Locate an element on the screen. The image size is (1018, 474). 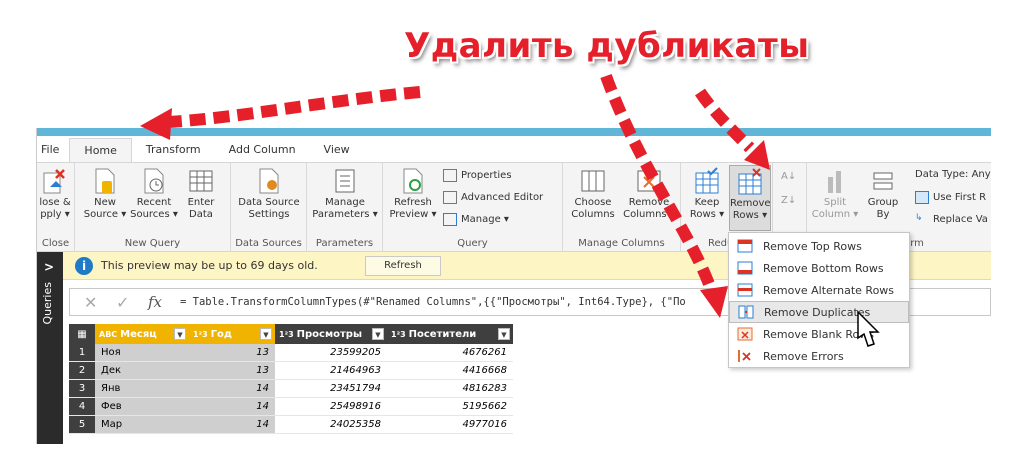
table-cell-month: Ноя is located at coordinates (142, 353).